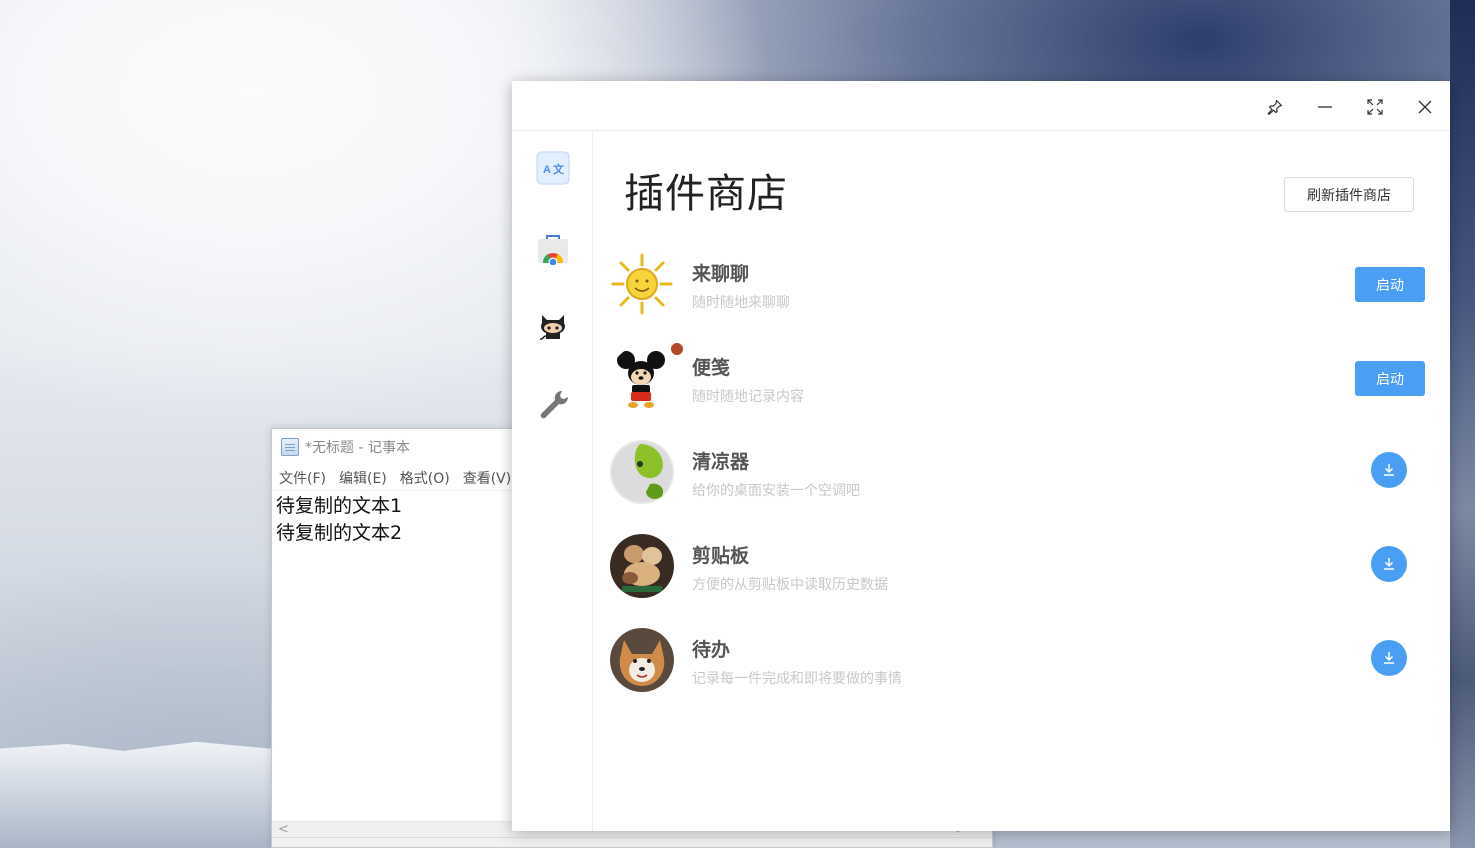 This screenshot has width=1475, height=848. What do you see at coordinates (790, 585) in the screenshot?
I see `plugin-description: 方便的从剪贴板中读取历史数据` at bounding box center [790, 585].